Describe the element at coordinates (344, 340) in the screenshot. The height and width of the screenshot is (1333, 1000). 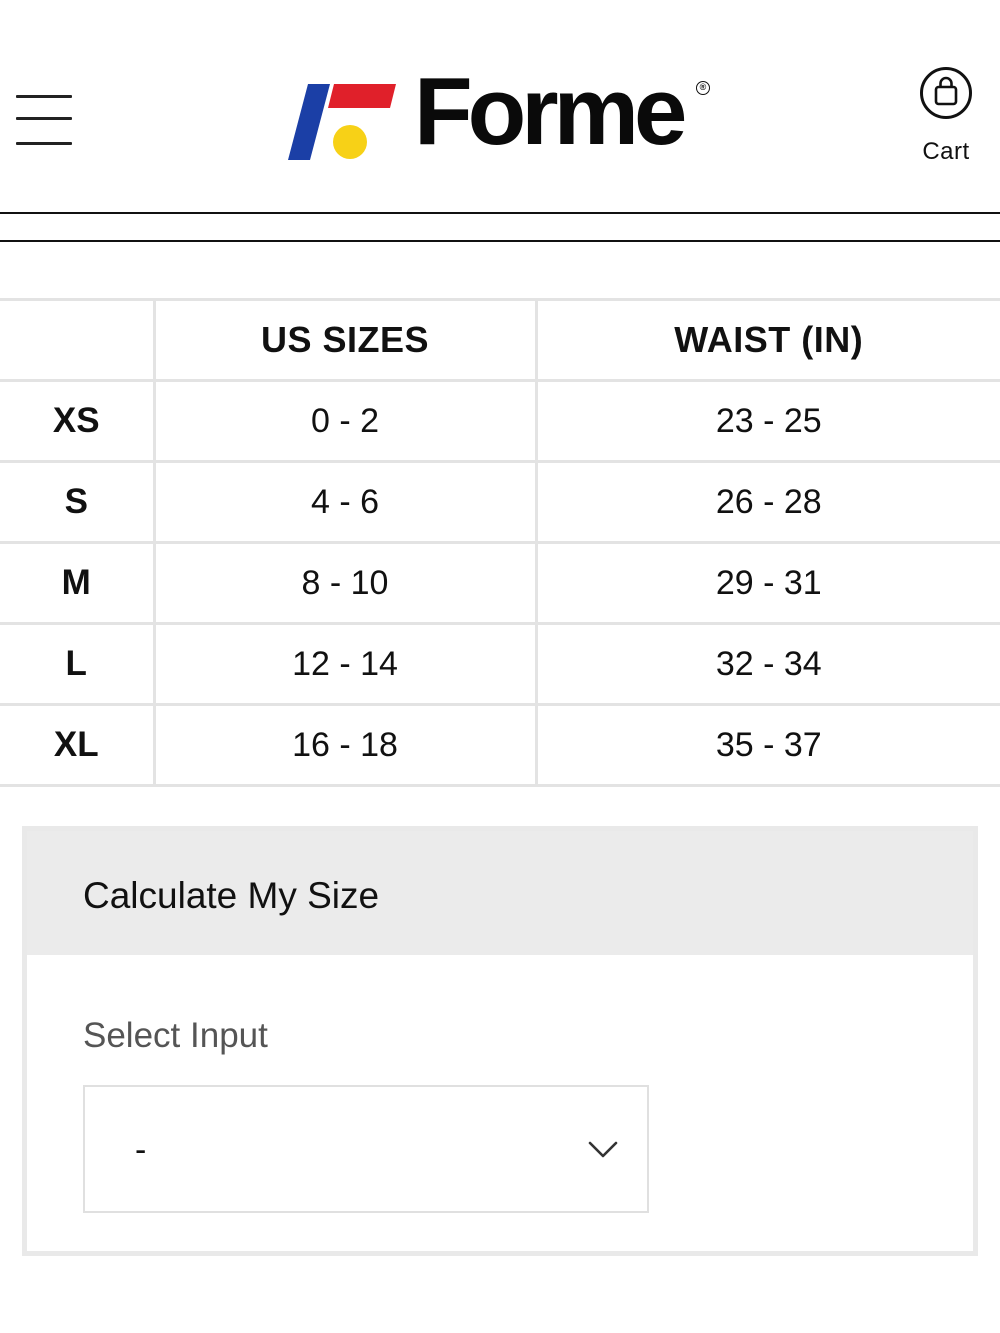
I see `column-header-us-sizes: US SIZES` at that location.